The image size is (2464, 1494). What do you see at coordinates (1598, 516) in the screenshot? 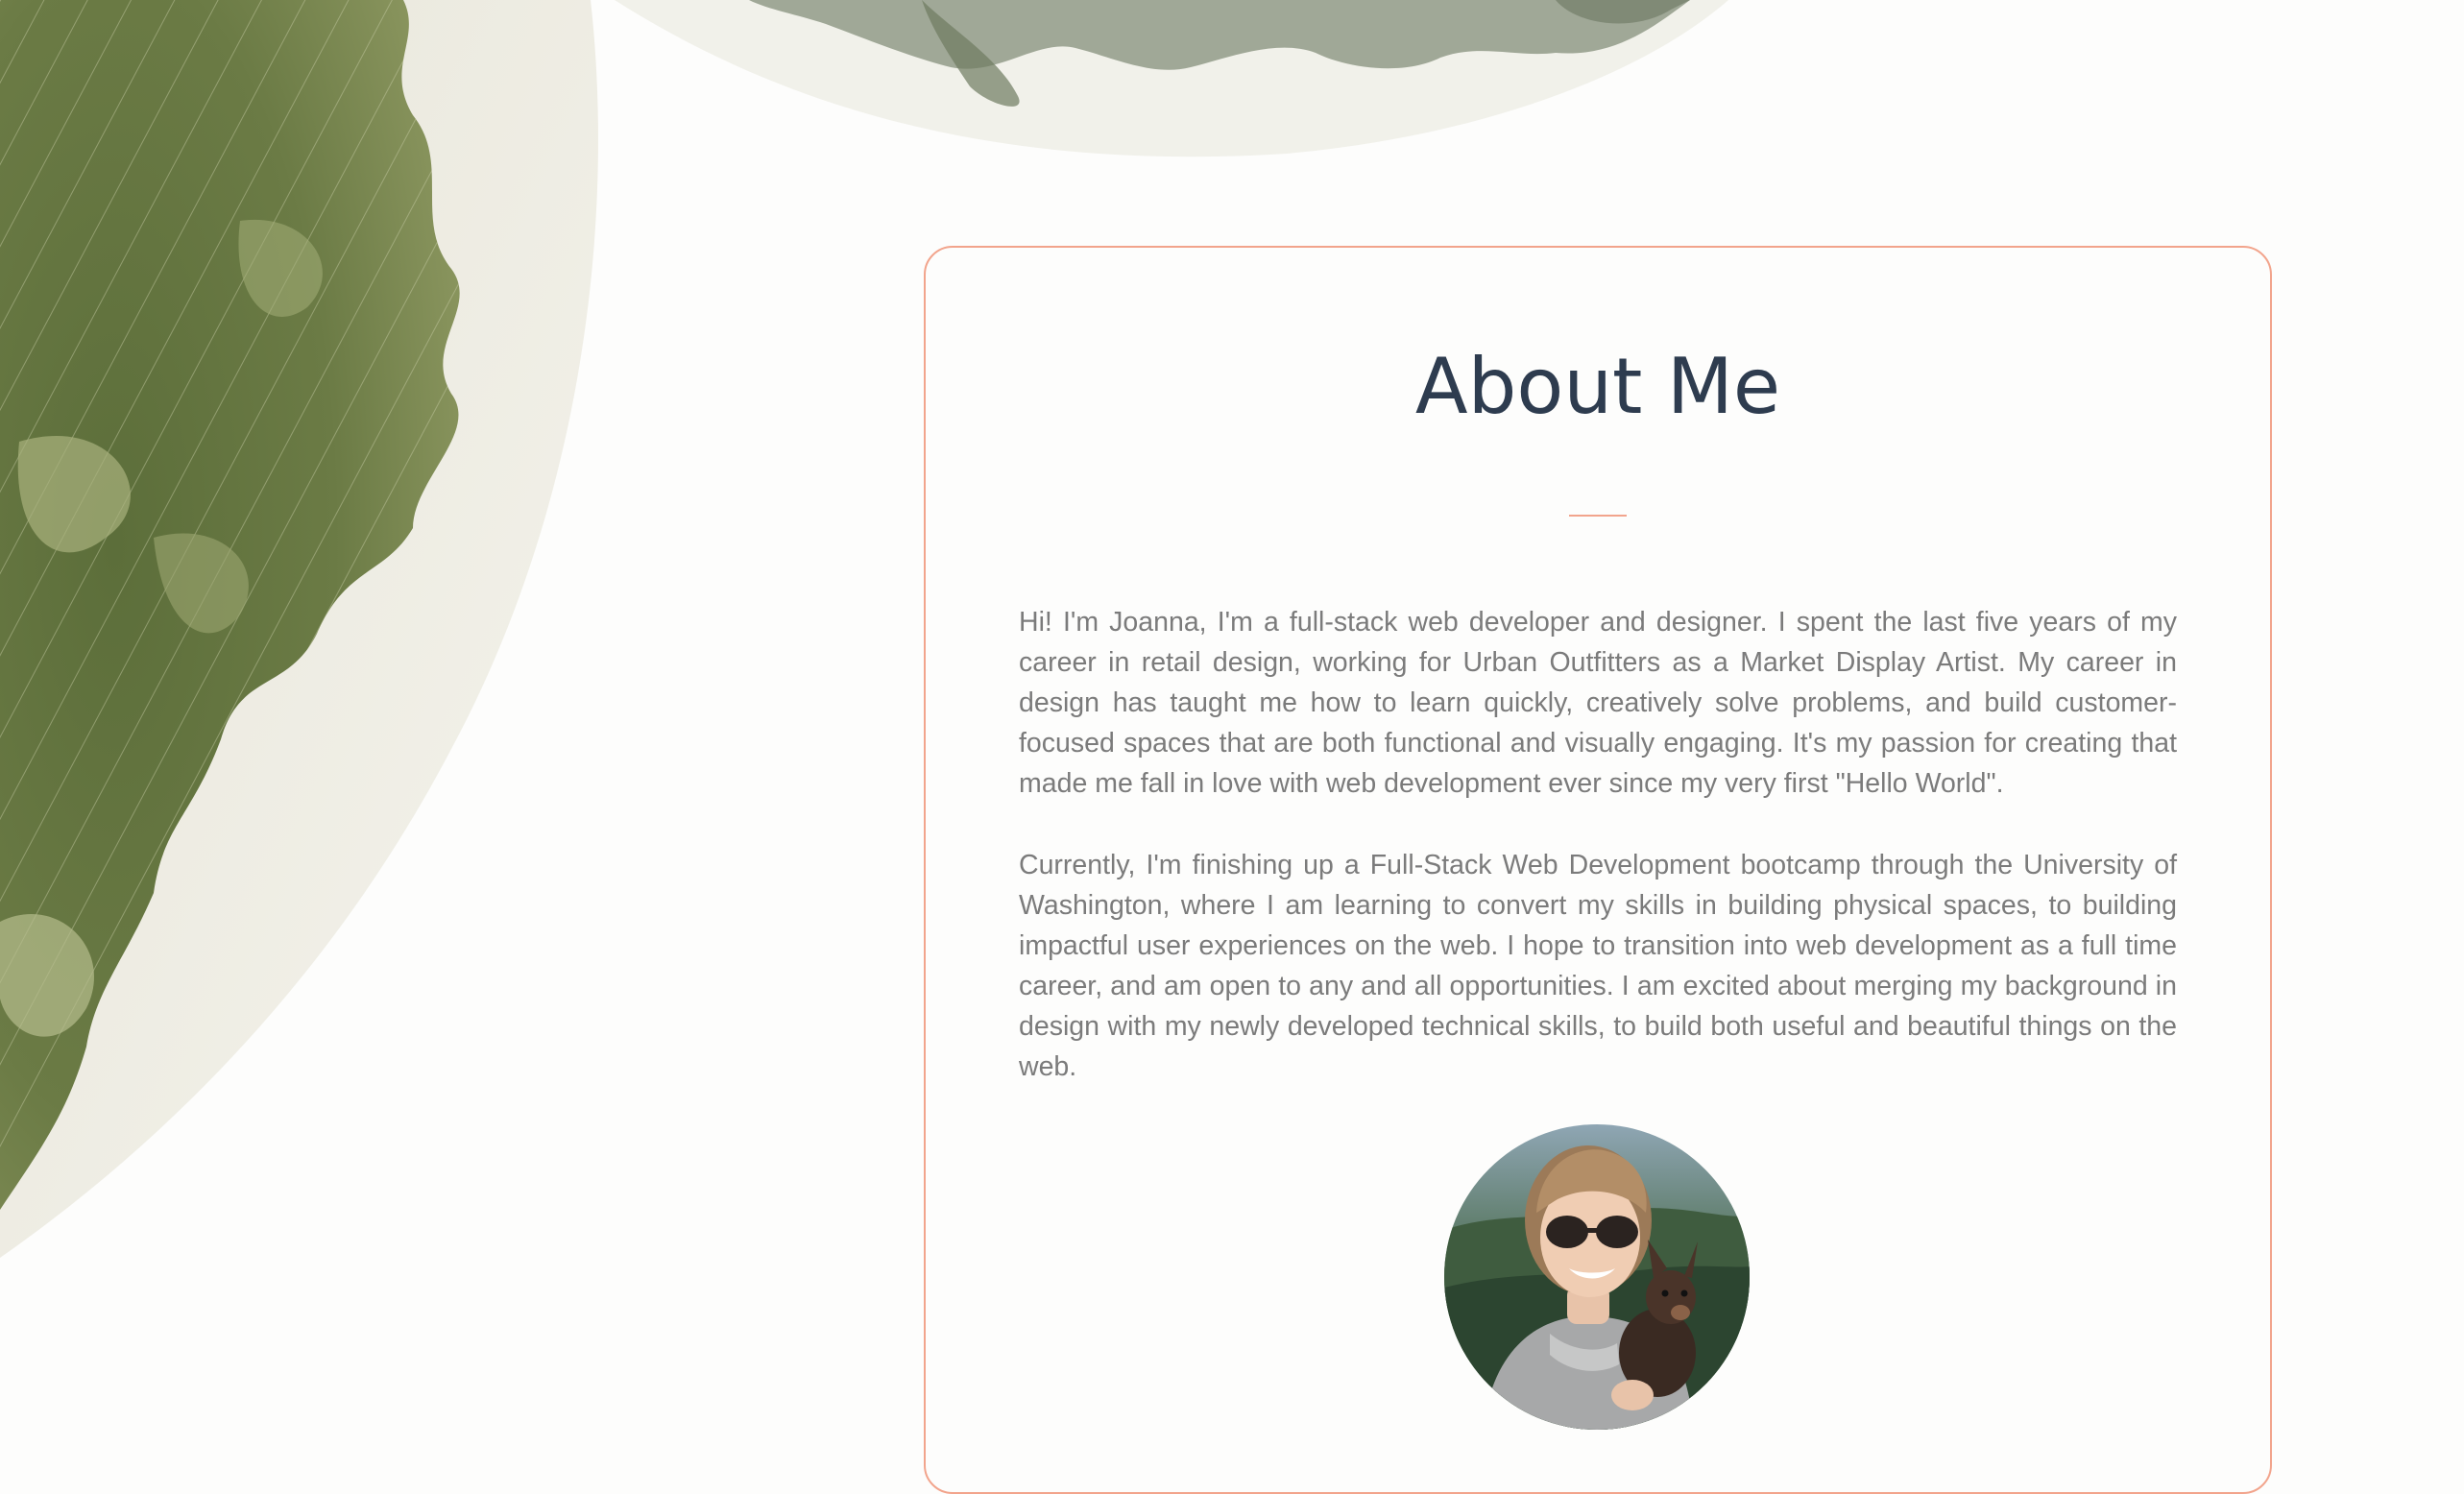
I see `title-divider` at bounding box center [1598, 516].